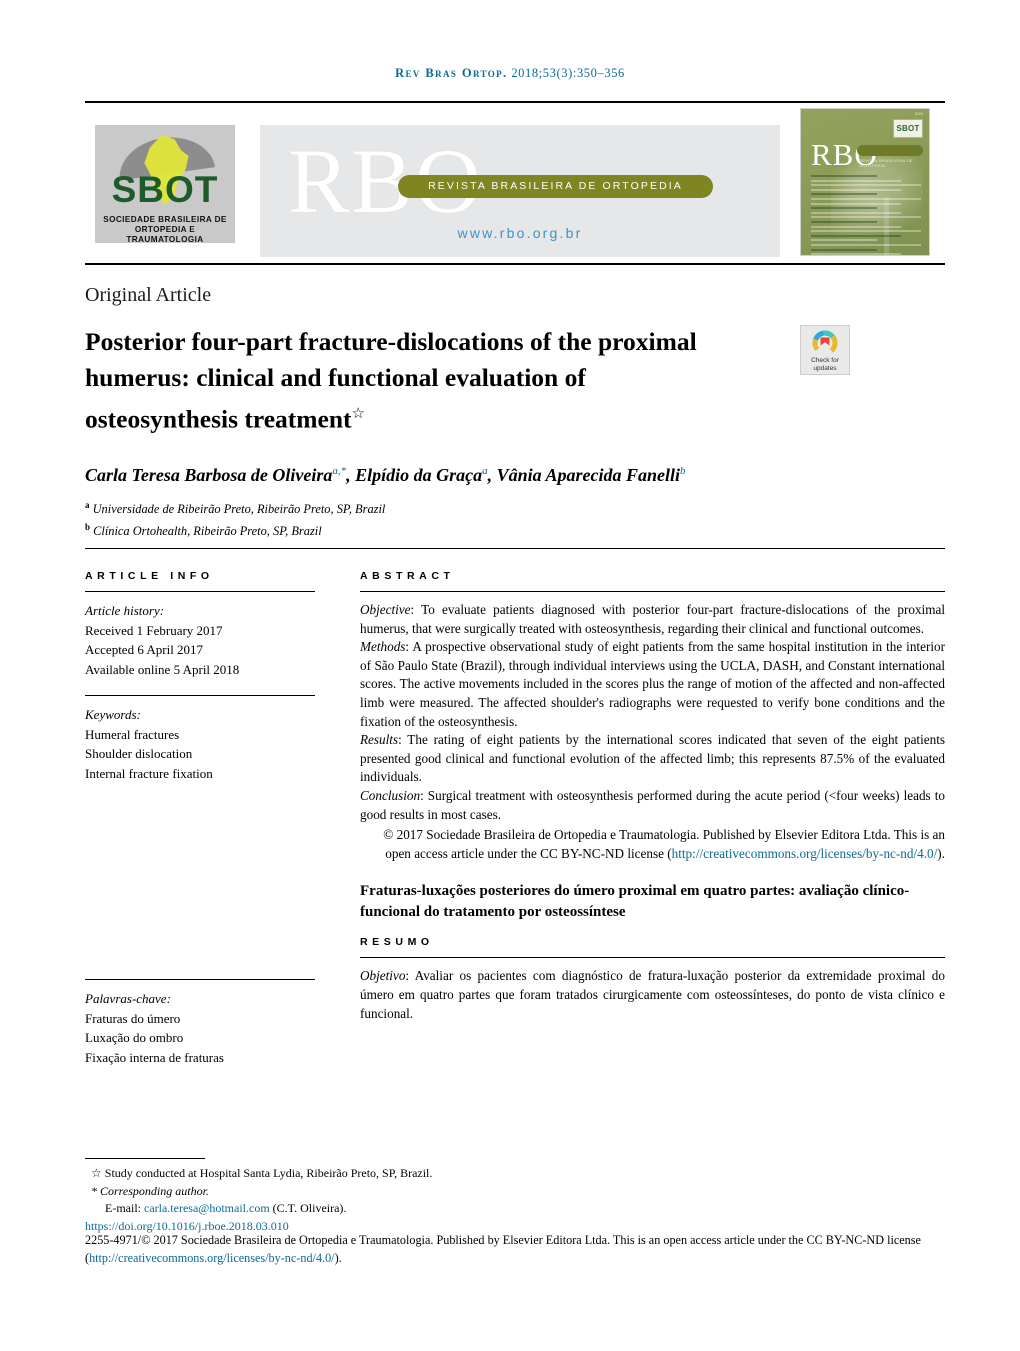  I want to click on pt-keywords-label: Palavras-chave:, so click(128, 998).